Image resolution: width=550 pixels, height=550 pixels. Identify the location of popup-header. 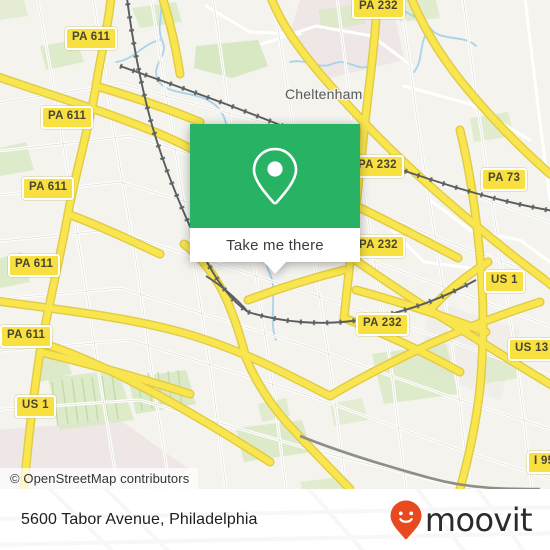
(275, 176).